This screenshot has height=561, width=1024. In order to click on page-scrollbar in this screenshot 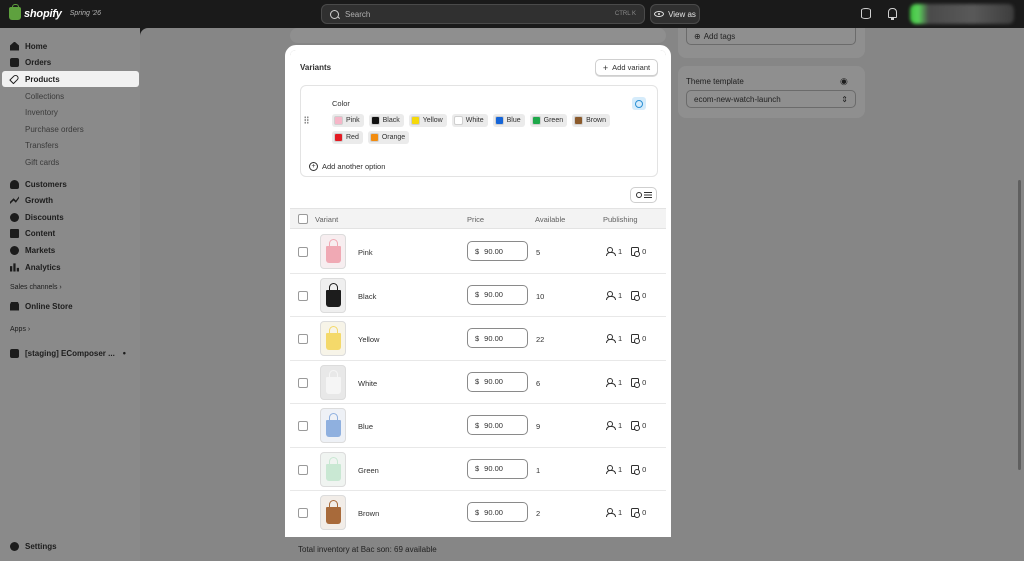, I will do `click(1019, 325)`.